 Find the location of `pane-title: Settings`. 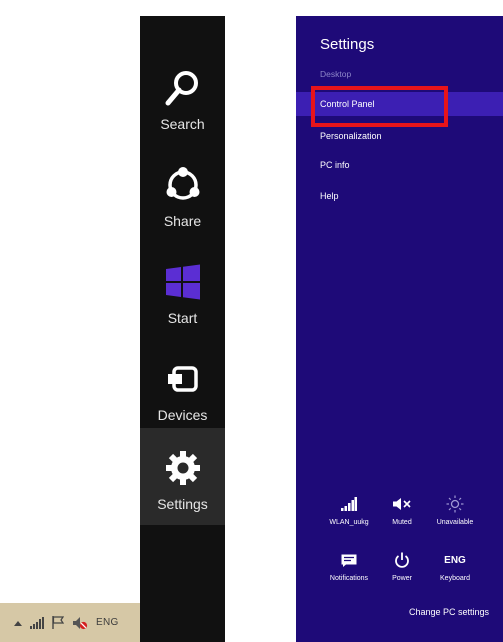

pane-title: Settings is located at coordinates (347, 44).